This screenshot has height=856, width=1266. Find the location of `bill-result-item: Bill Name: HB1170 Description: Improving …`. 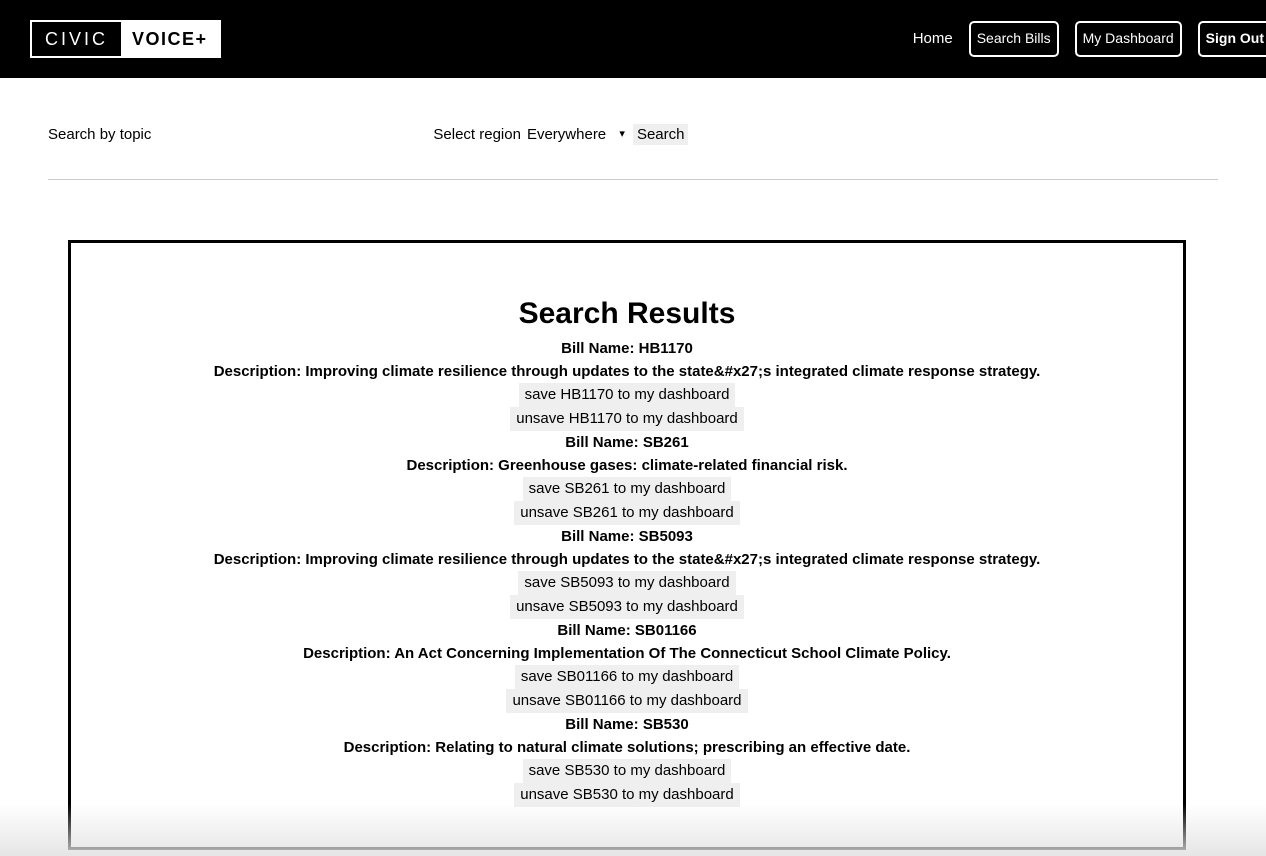

bill-result-item: Bill Name: HB1170 Description: Improving … is located at coordinates (627, 384).